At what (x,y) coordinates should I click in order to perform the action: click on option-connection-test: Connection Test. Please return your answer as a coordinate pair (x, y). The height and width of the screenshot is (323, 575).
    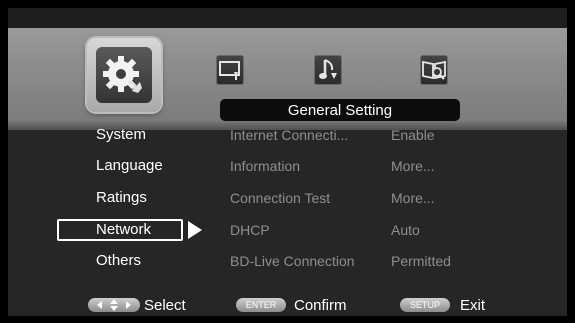
    Looking at the image, I should click on (280, 198).